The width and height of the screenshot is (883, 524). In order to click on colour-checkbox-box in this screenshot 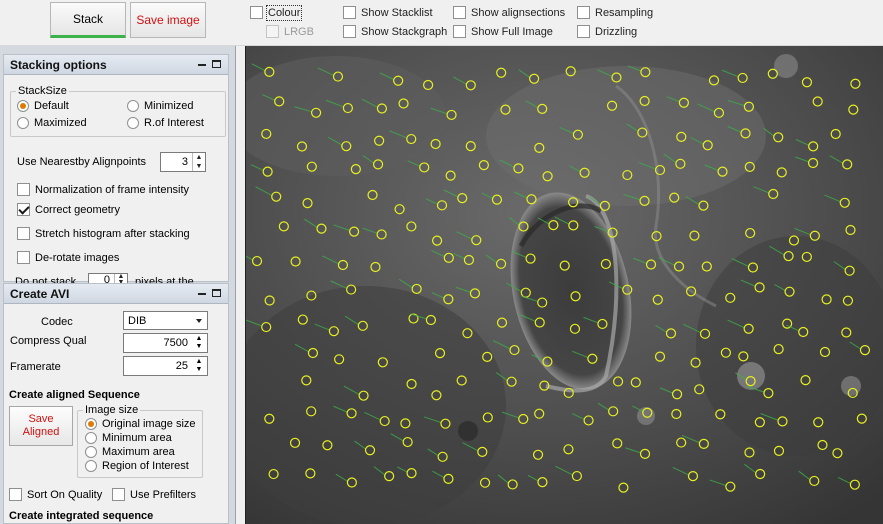, I will do `click(256, 12)`.